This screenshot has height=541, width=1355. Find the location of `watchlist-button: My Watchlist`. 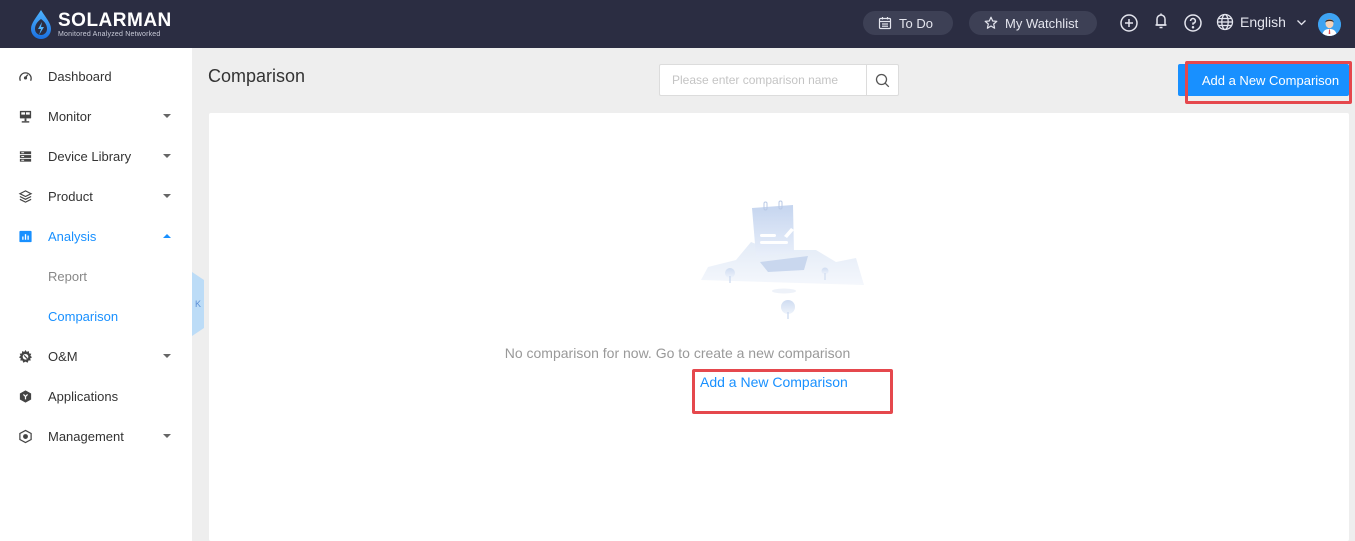

watchlist-button: My Watchlist is located at coordinates (1033, 23).